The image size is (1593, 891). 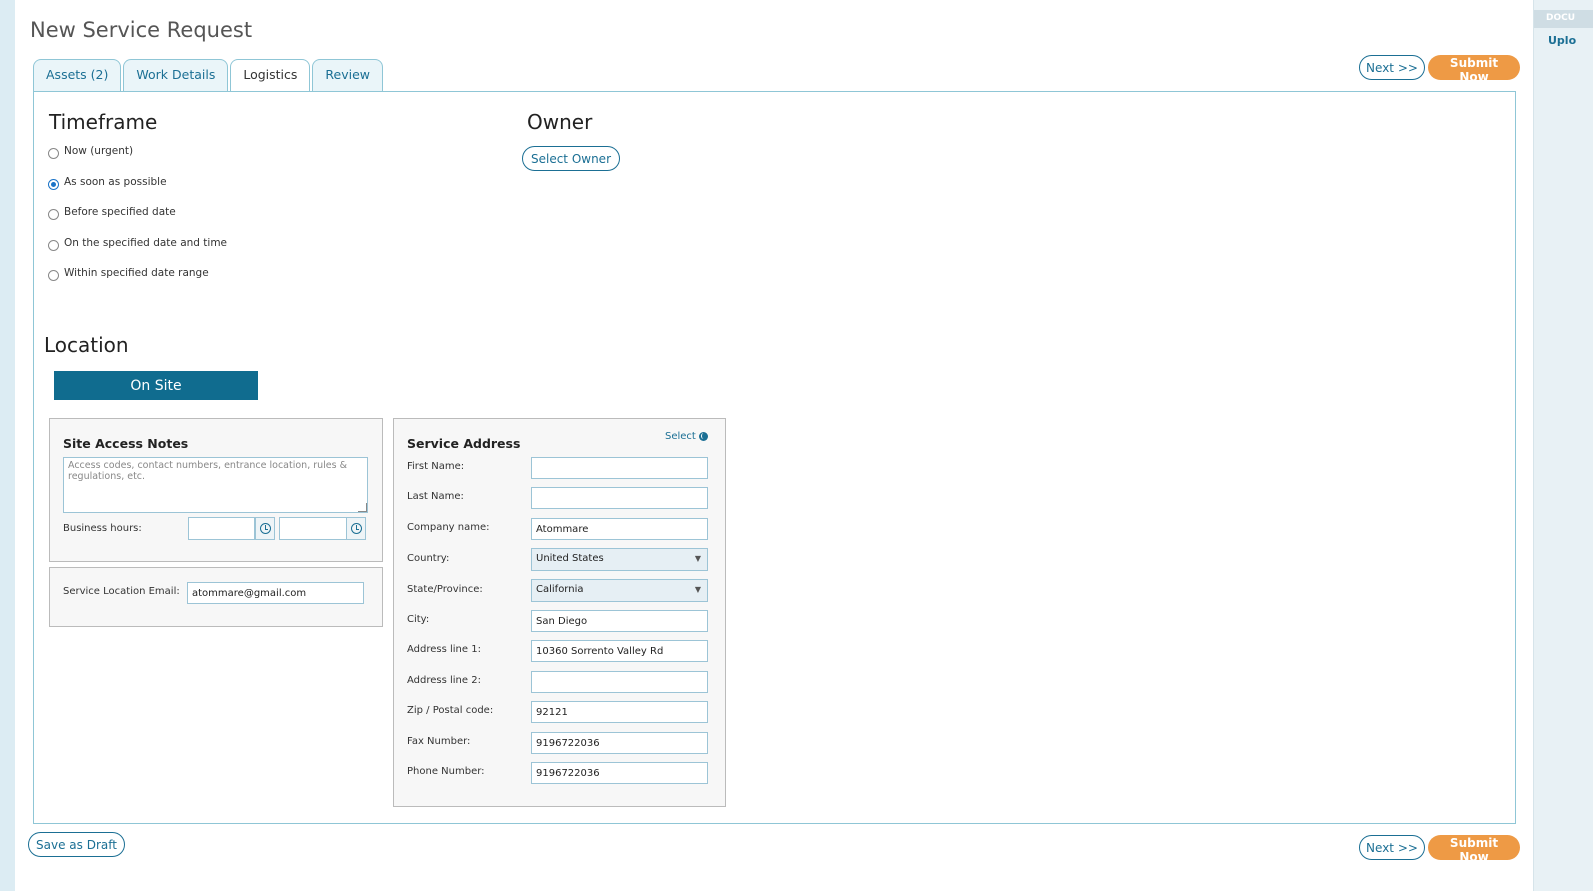 I want to click on tab-review: Review, so click(x=348, y=75).